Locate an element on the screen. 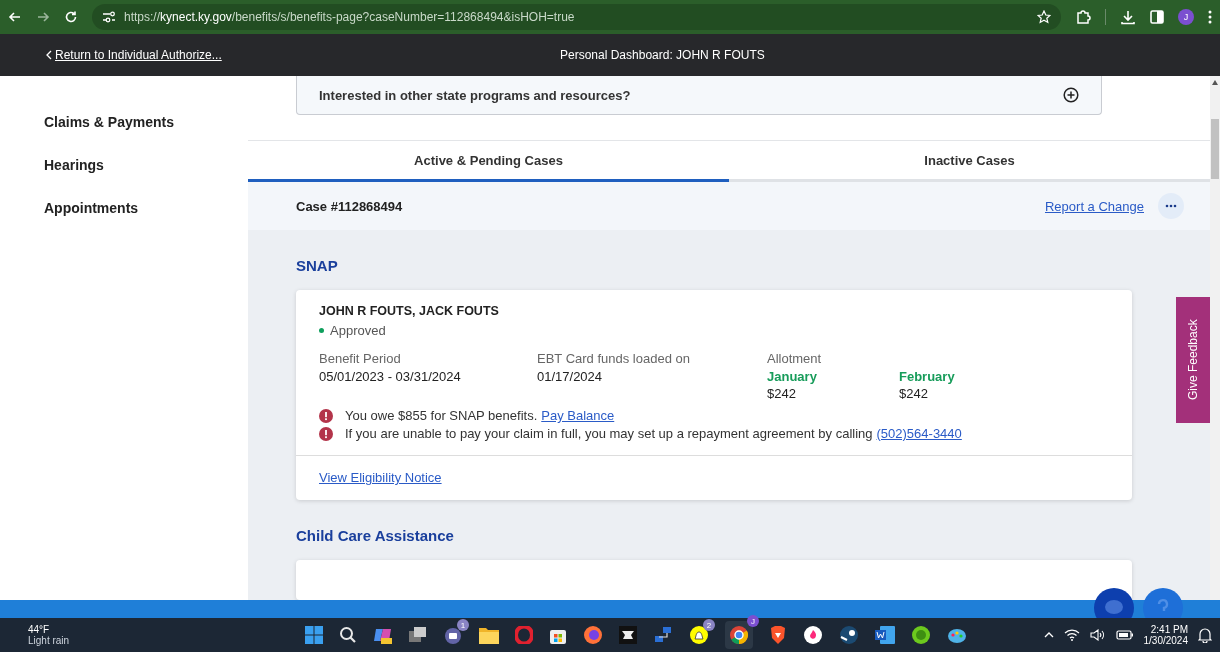 The image size is (1220, 652). notification-badge: 2 is located at coordinates (709, 625).